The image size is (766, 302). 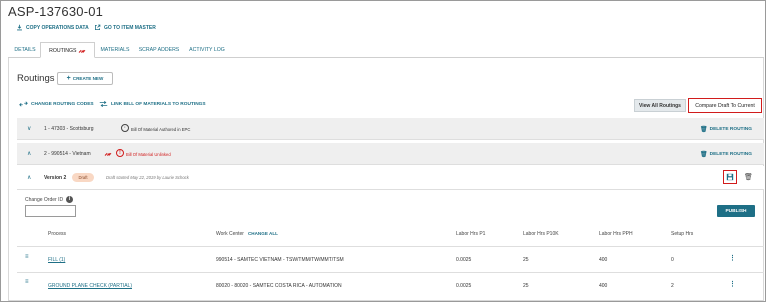 I want to click on download-icon, so click(x=19, y=27).